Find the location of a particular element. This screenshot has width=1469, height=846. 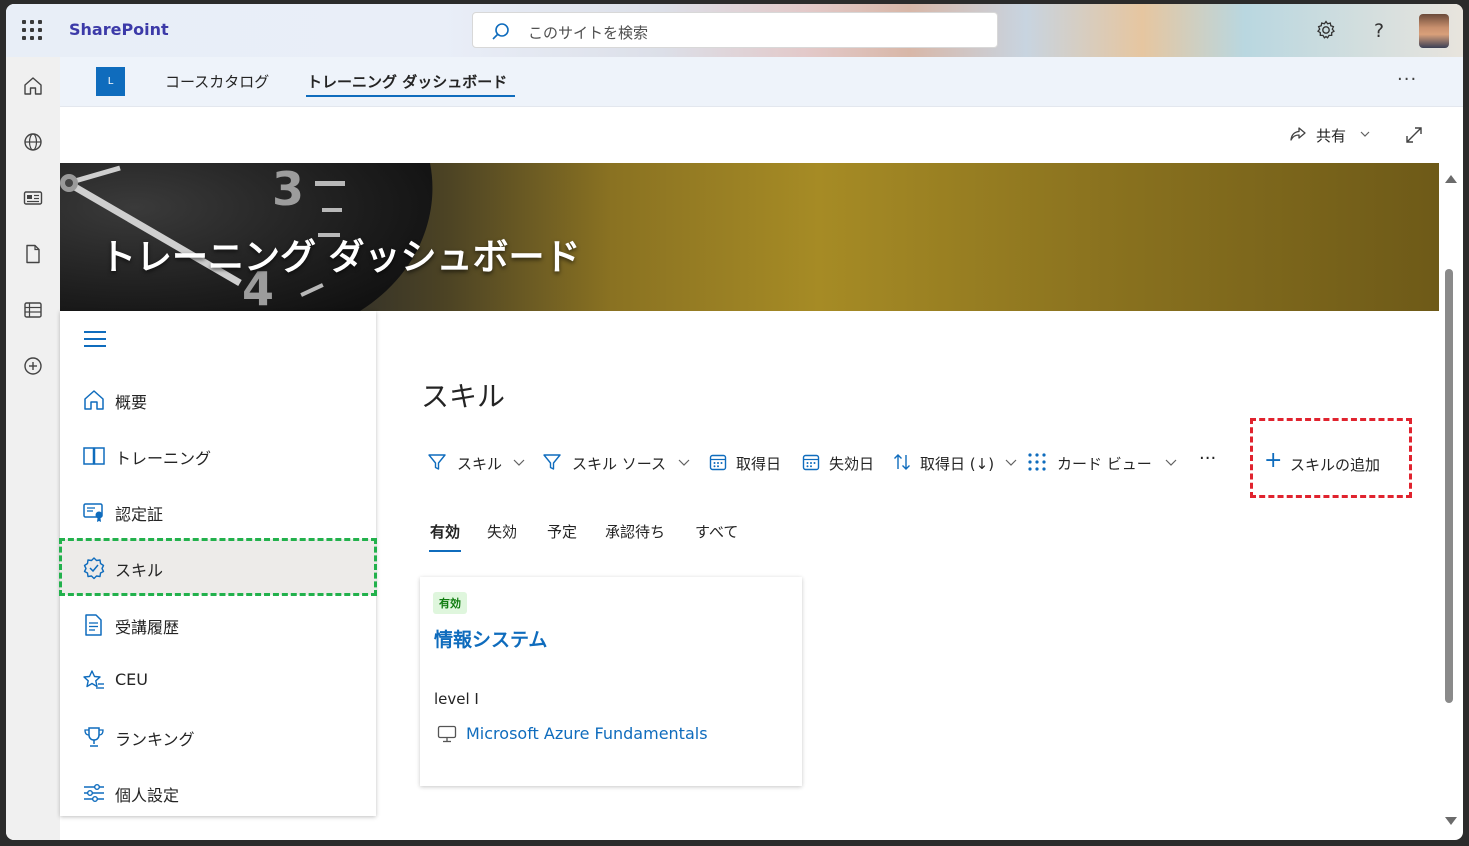

app-launcher-icon is located at coordinates (32, 30).